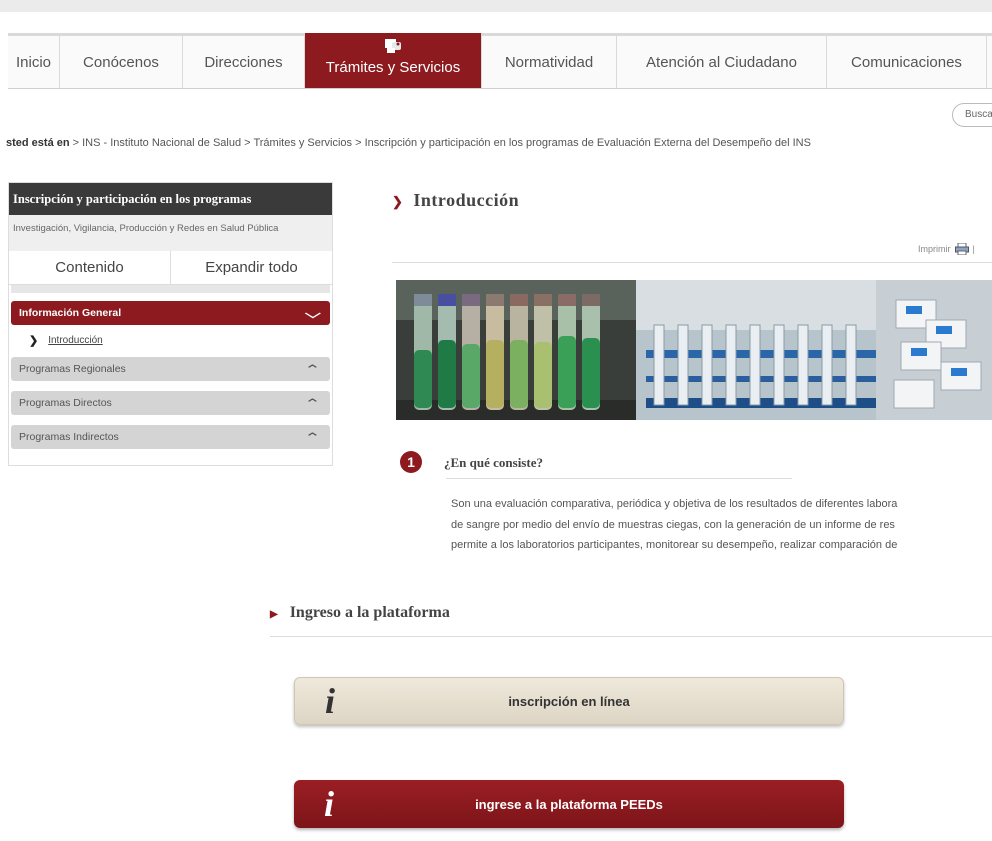 The width and height of the screenshot is (992, 841). Describe the element at coordinates (496, 6) in the screenshot. I see `browser-top-strip` at that location.